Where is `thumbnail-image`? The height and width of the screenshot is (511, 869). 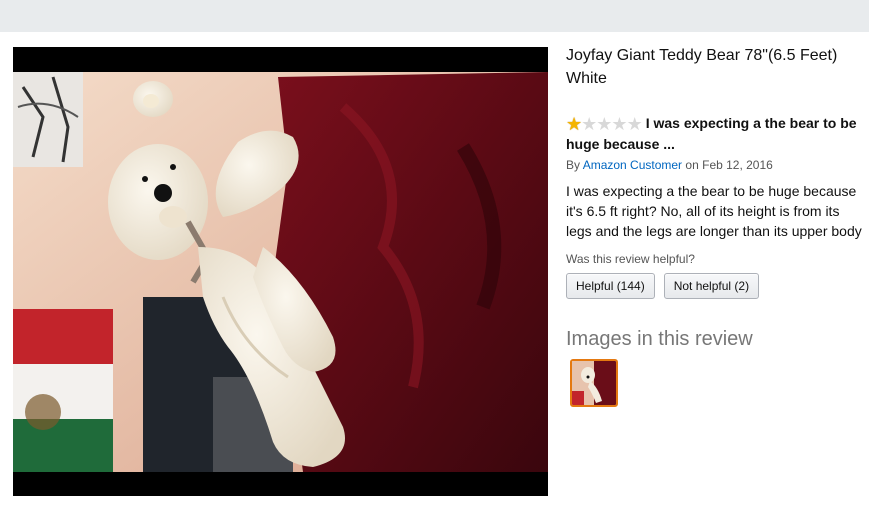
thumbnail-image is located at coordinates (594, 383).